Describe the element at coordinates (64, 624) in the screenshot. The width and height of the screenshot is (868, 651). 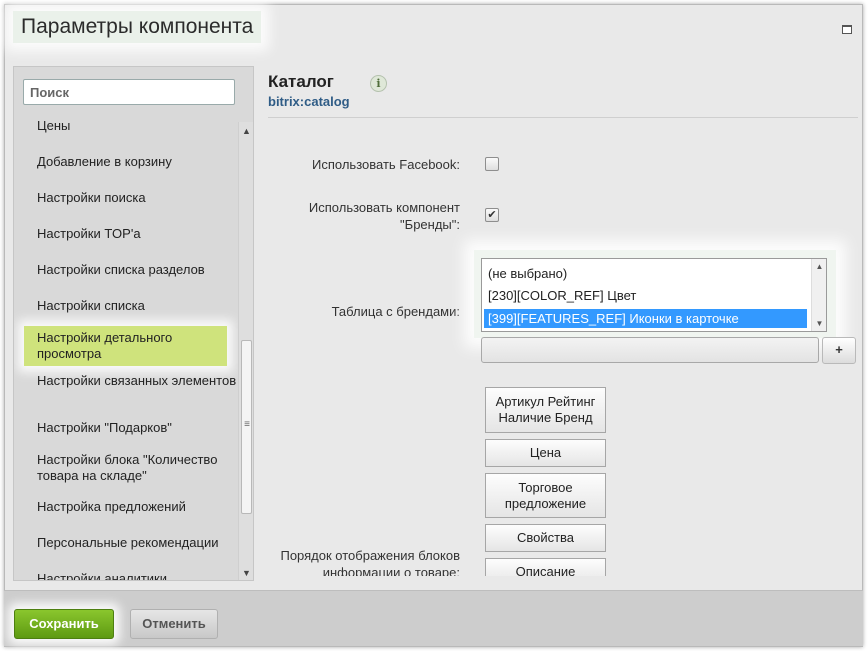
I see `save-button: Сохранить` at that location.